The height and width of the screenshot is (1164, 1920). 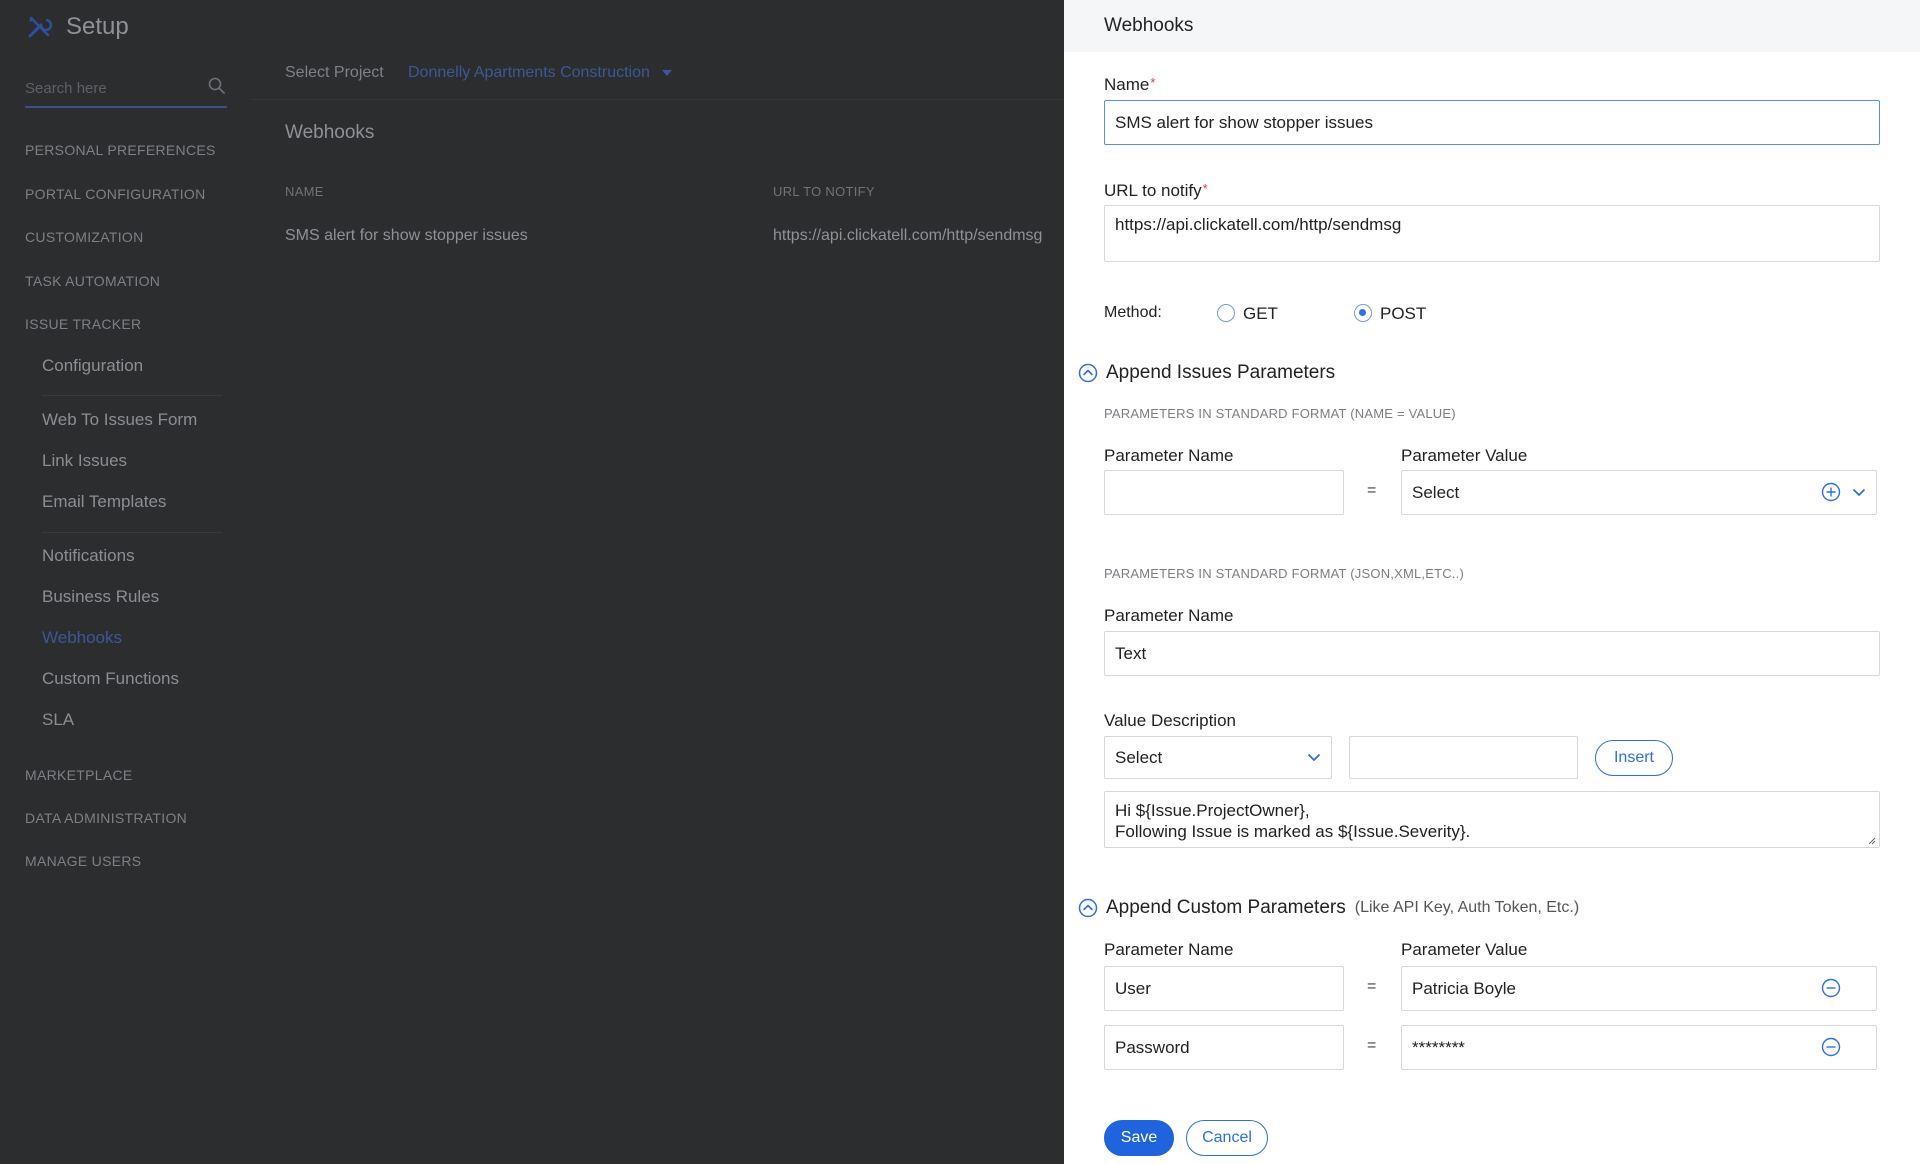 What do you see at coordinates (82, 638) in the screenshot?
I see `sidebar-item-webhooks: Webhooks` at bounding box center [82, 638].